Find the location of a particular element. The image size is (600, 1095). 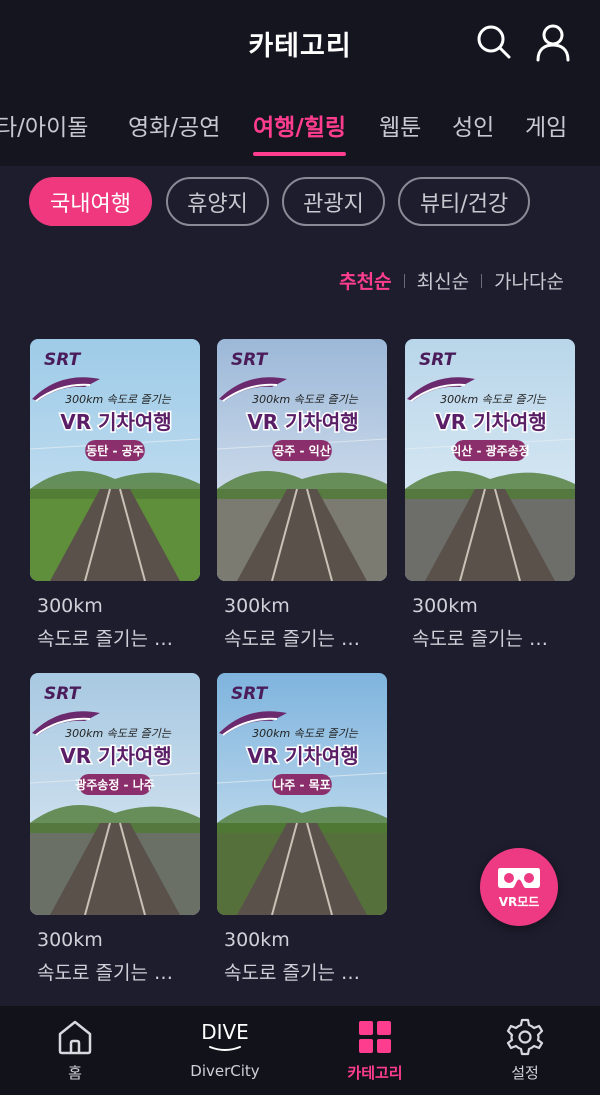

card-route: 공주 - 익산 is located at coordinates (302, 450).